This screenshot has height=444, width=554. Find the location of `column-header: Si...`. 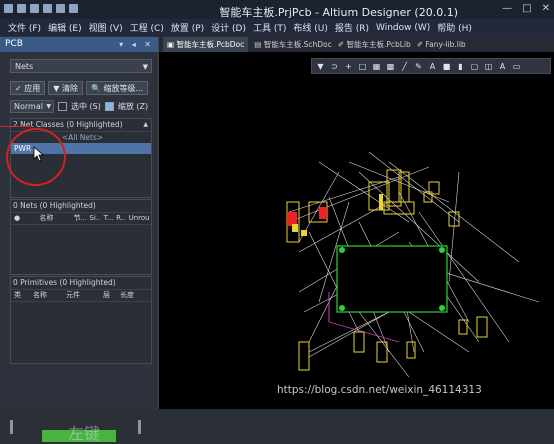

column-header: Si... is located at coordinates (93, 218).